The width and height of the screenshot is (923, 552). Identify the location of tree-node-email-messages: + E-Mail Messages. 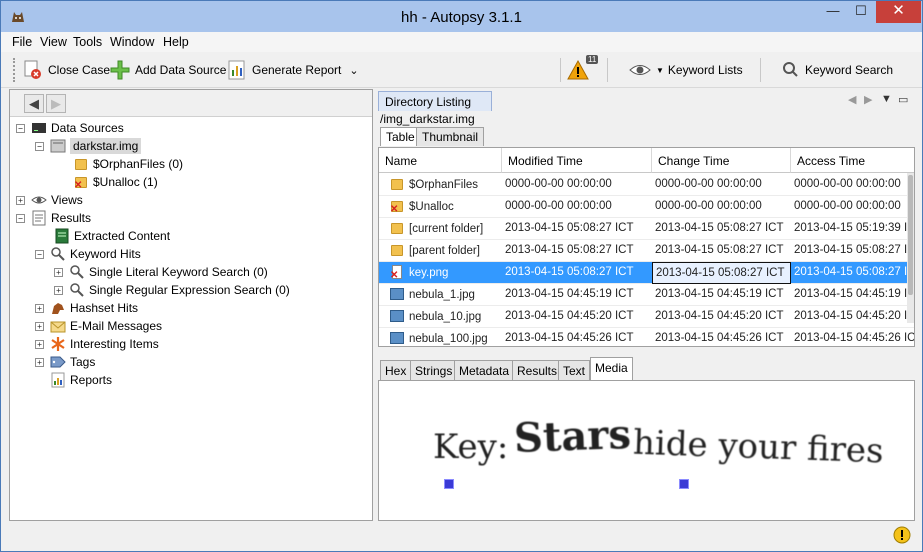
(98, 326).